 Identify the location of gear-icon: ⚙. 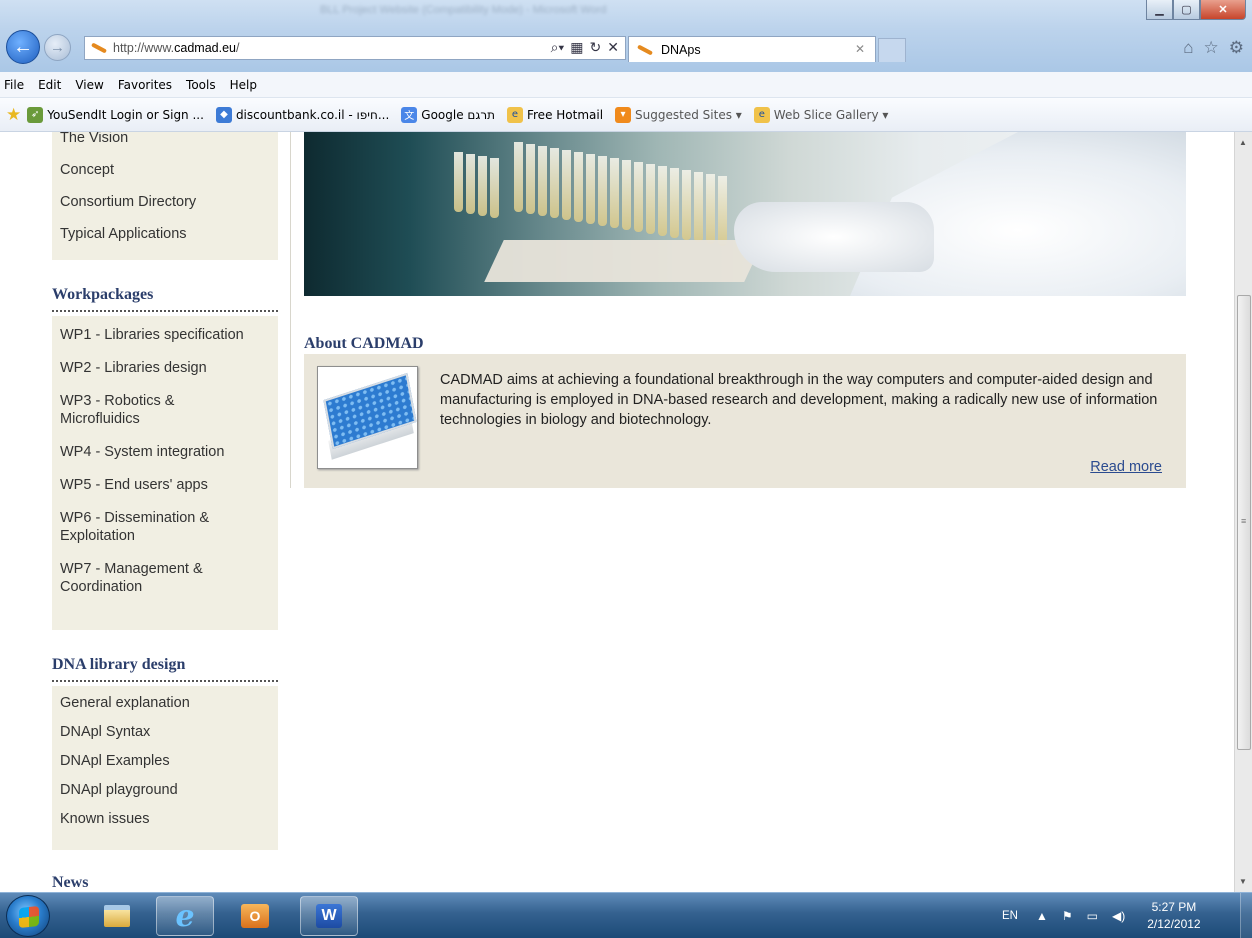
(1236, 48).